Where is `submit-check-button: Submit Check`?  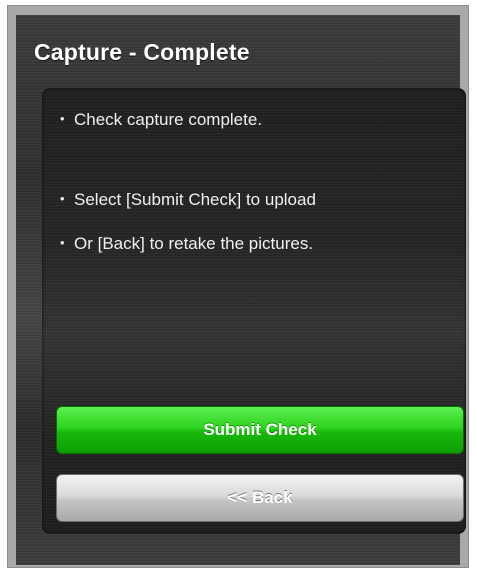
submit-check-button: Submit Check is located at coordinates (260, 430).